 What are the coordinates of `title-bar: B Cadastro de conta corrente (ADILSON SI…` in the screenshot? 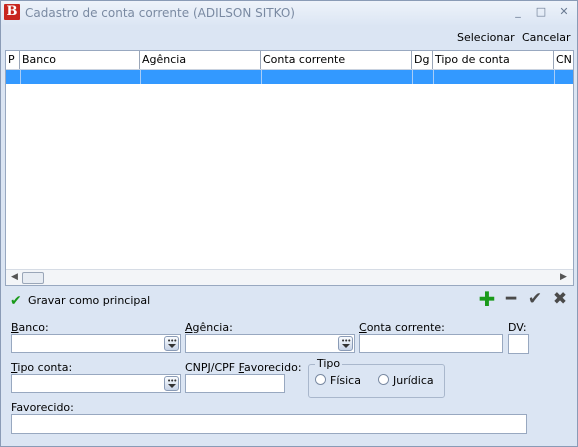 It's located at (289, 13).